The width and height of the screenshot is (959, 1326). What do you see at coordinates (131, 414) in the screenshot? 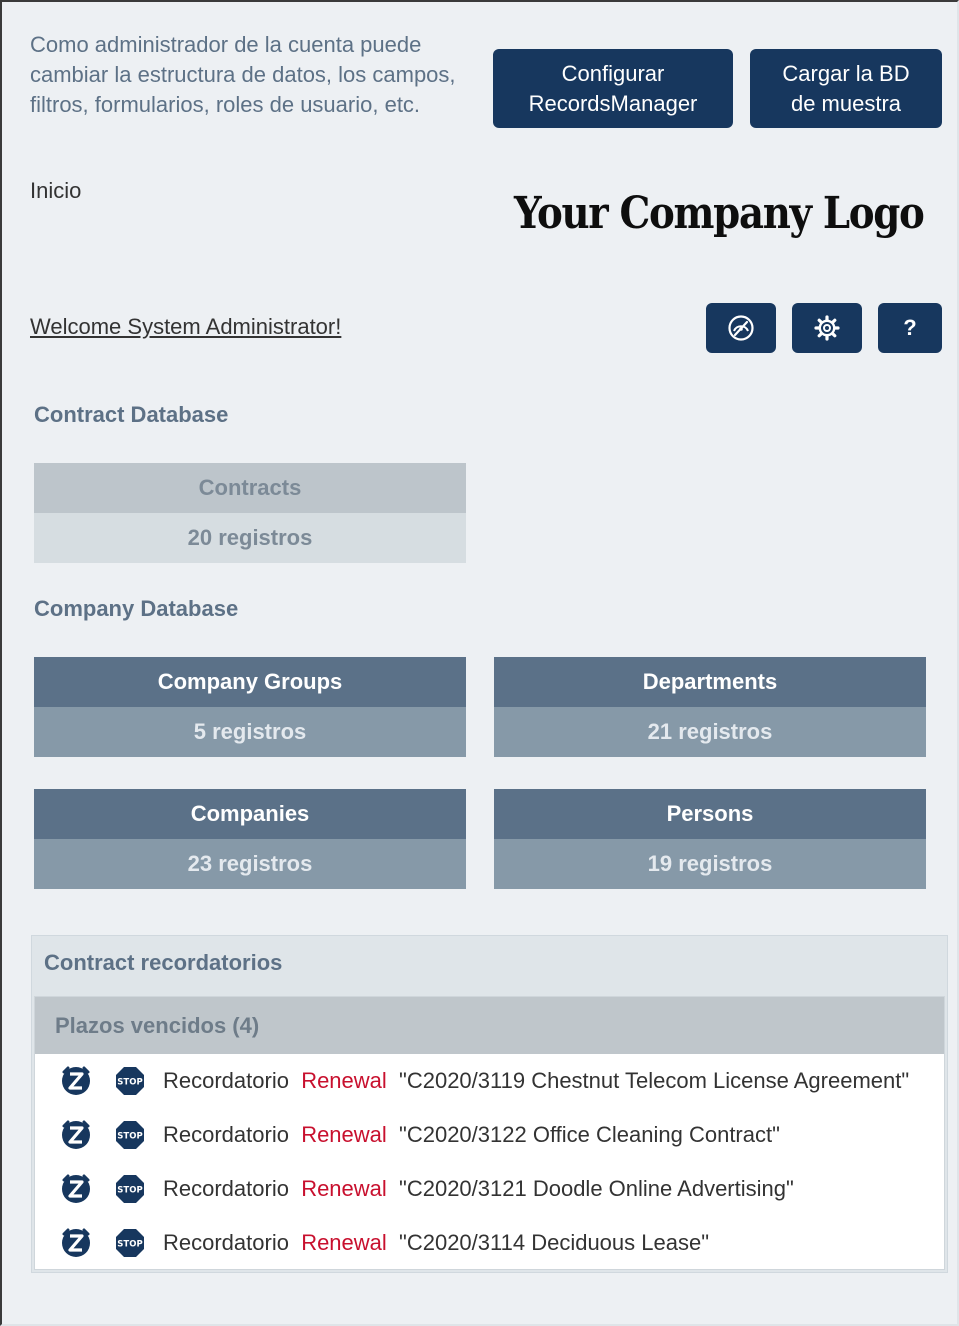
I see `contract-database-title: Contract Database` at bounding box center [131, 414].